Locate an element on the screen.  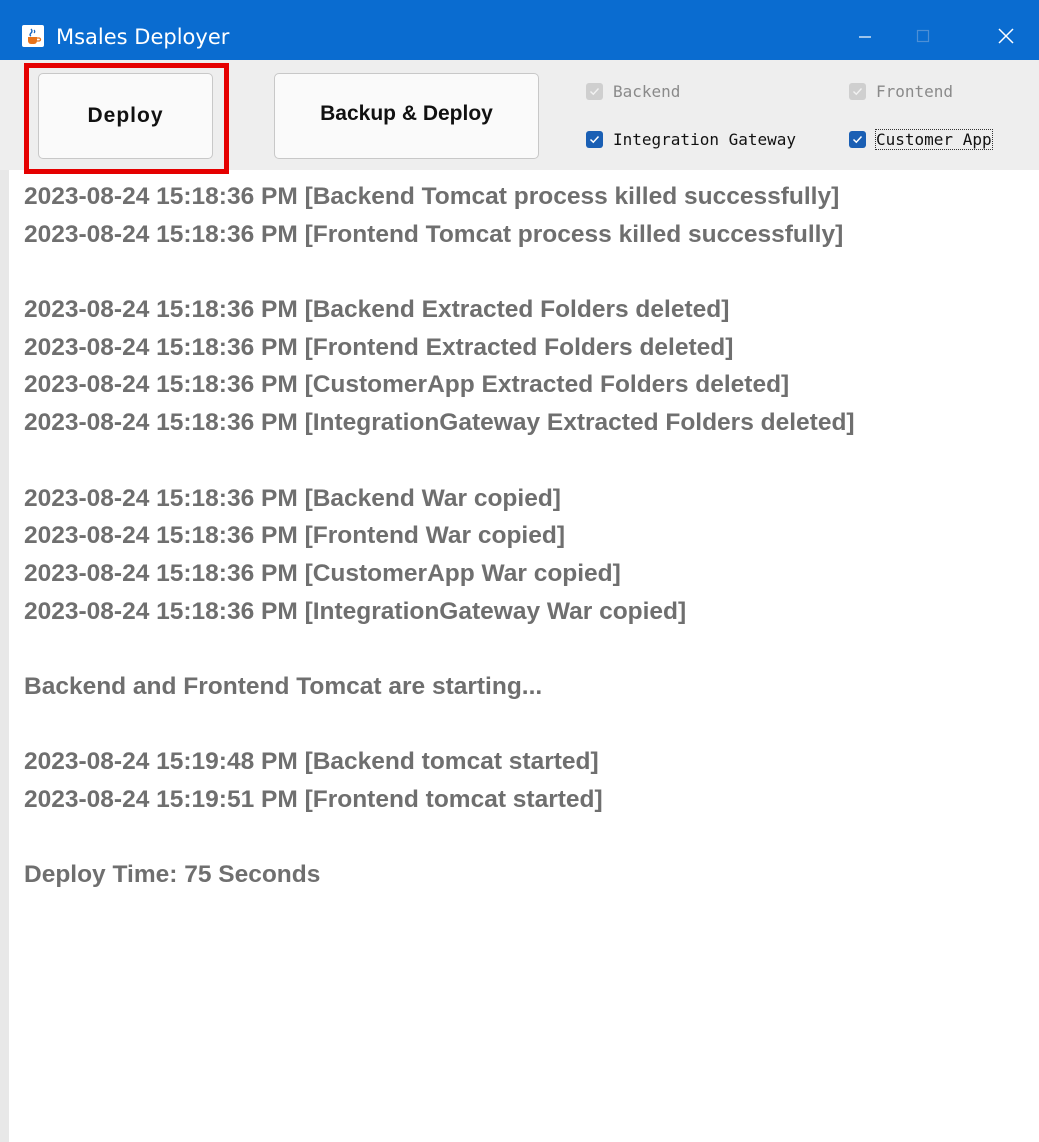
integration-gateway-checkbox-label: Integration Gateway is located at coordinates (705, 139).